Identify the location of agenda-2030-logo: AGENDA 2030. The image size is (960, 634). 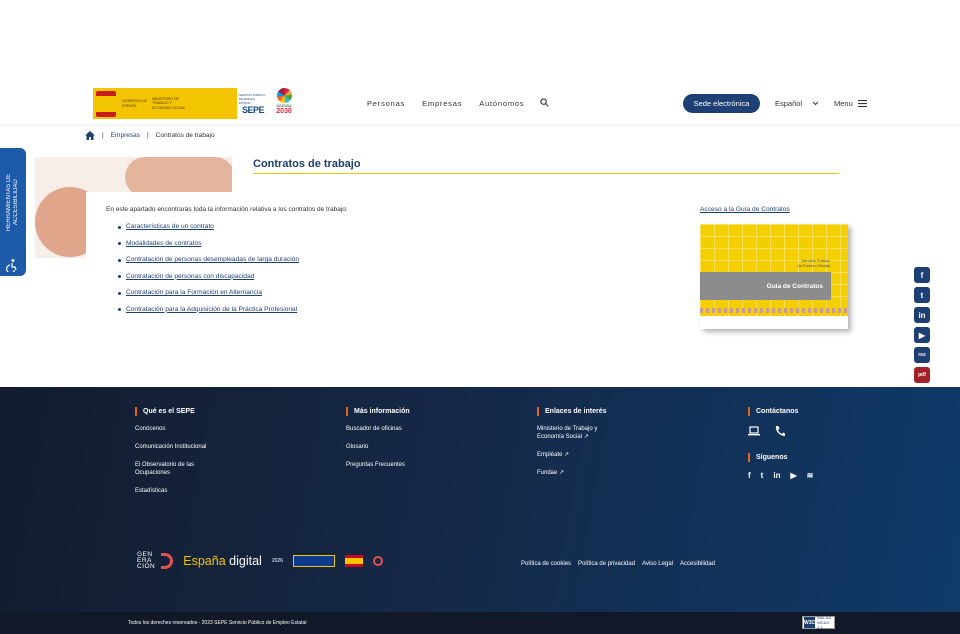
(284, 103).